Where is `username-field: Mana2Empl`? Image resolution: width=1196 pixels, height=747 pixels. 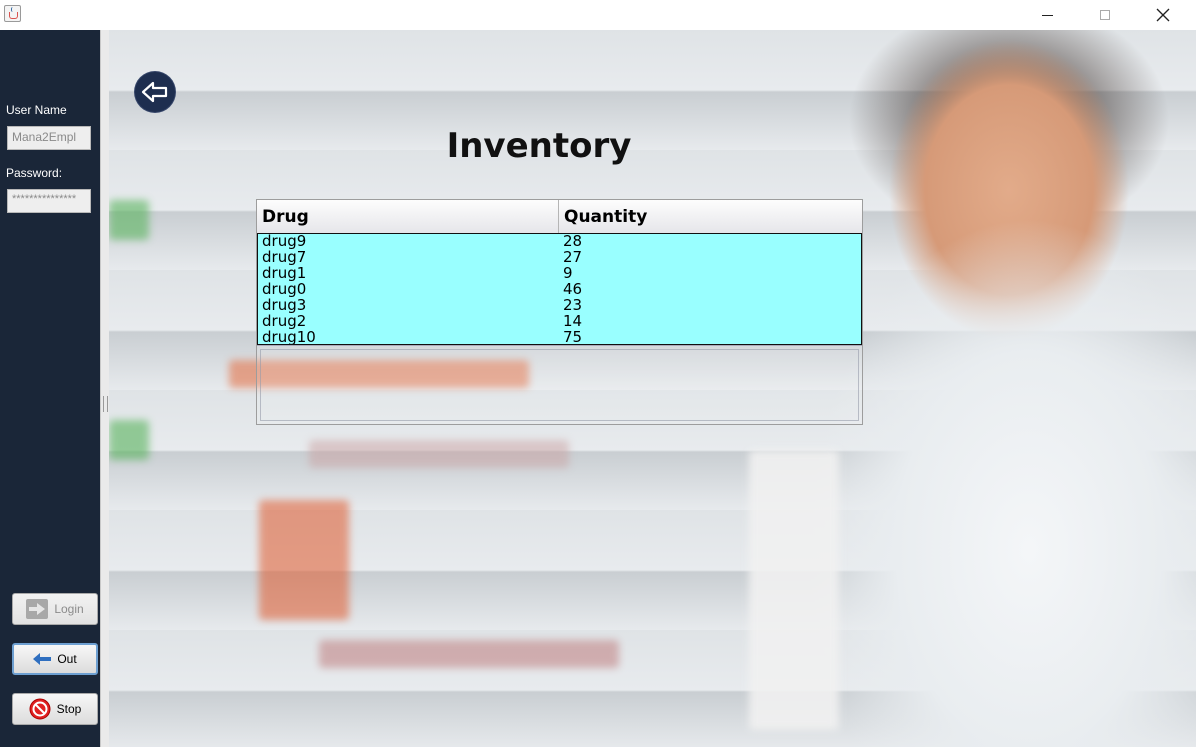 username-field: Mana2Empl is located at coordinates (49, 138).